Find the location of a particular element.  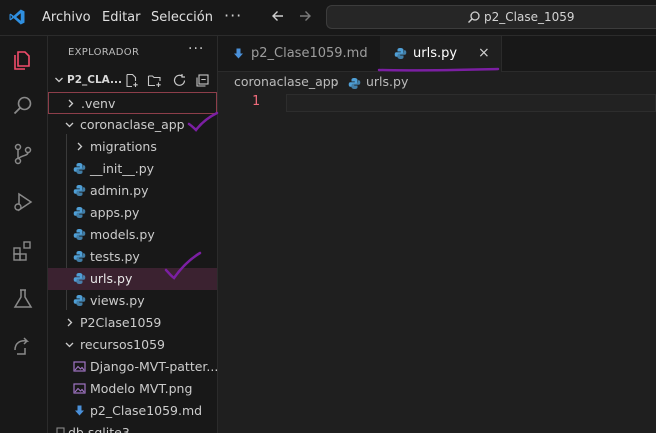

tree-item-label: models.py is located at coordinates (122, 234).